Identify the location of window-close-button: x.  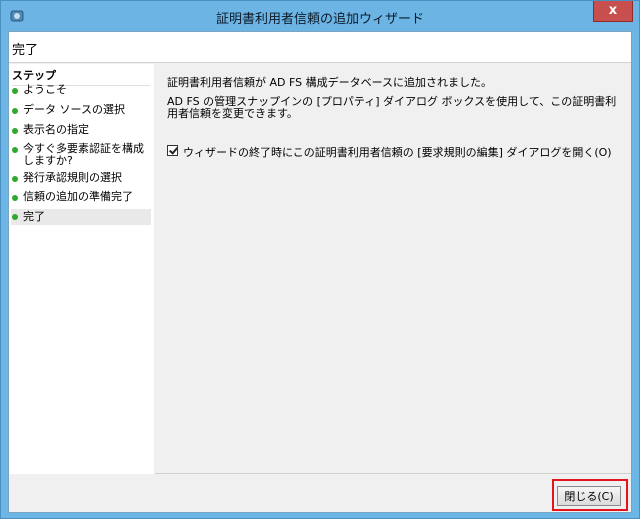
(613, 11).